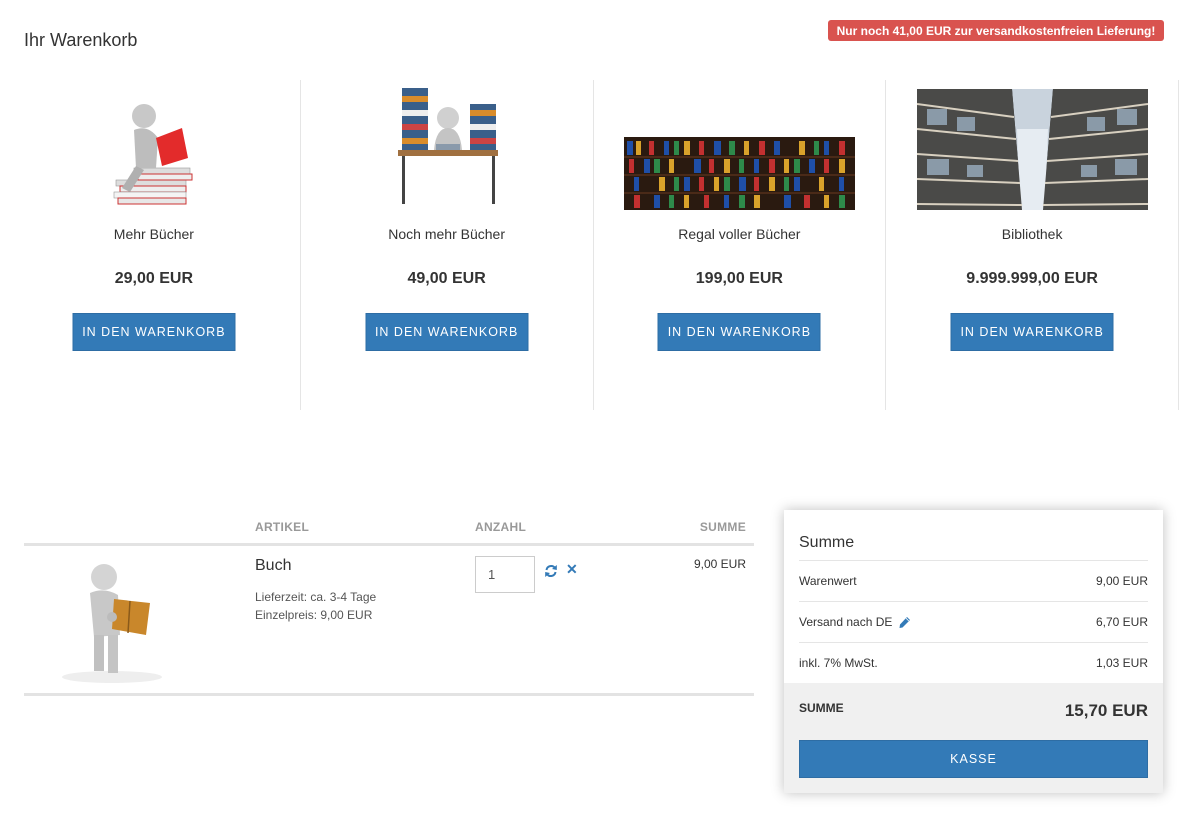  Describe the element at coordinates (1032, 278) in the screenshot. I see `product-price: 9.999.999,00 EUR` at that location.